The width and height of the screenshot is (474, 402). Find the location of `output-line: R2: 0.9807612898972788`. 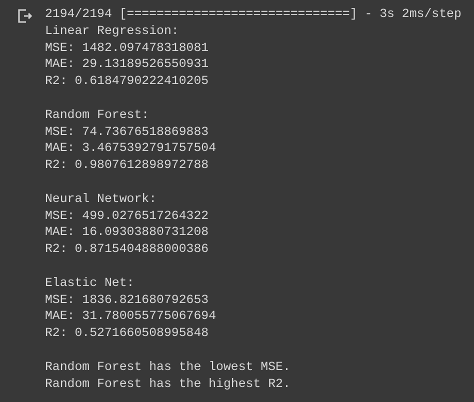

output-line: R2: 0.9807612898972788 is located at coordinates (127, 165).